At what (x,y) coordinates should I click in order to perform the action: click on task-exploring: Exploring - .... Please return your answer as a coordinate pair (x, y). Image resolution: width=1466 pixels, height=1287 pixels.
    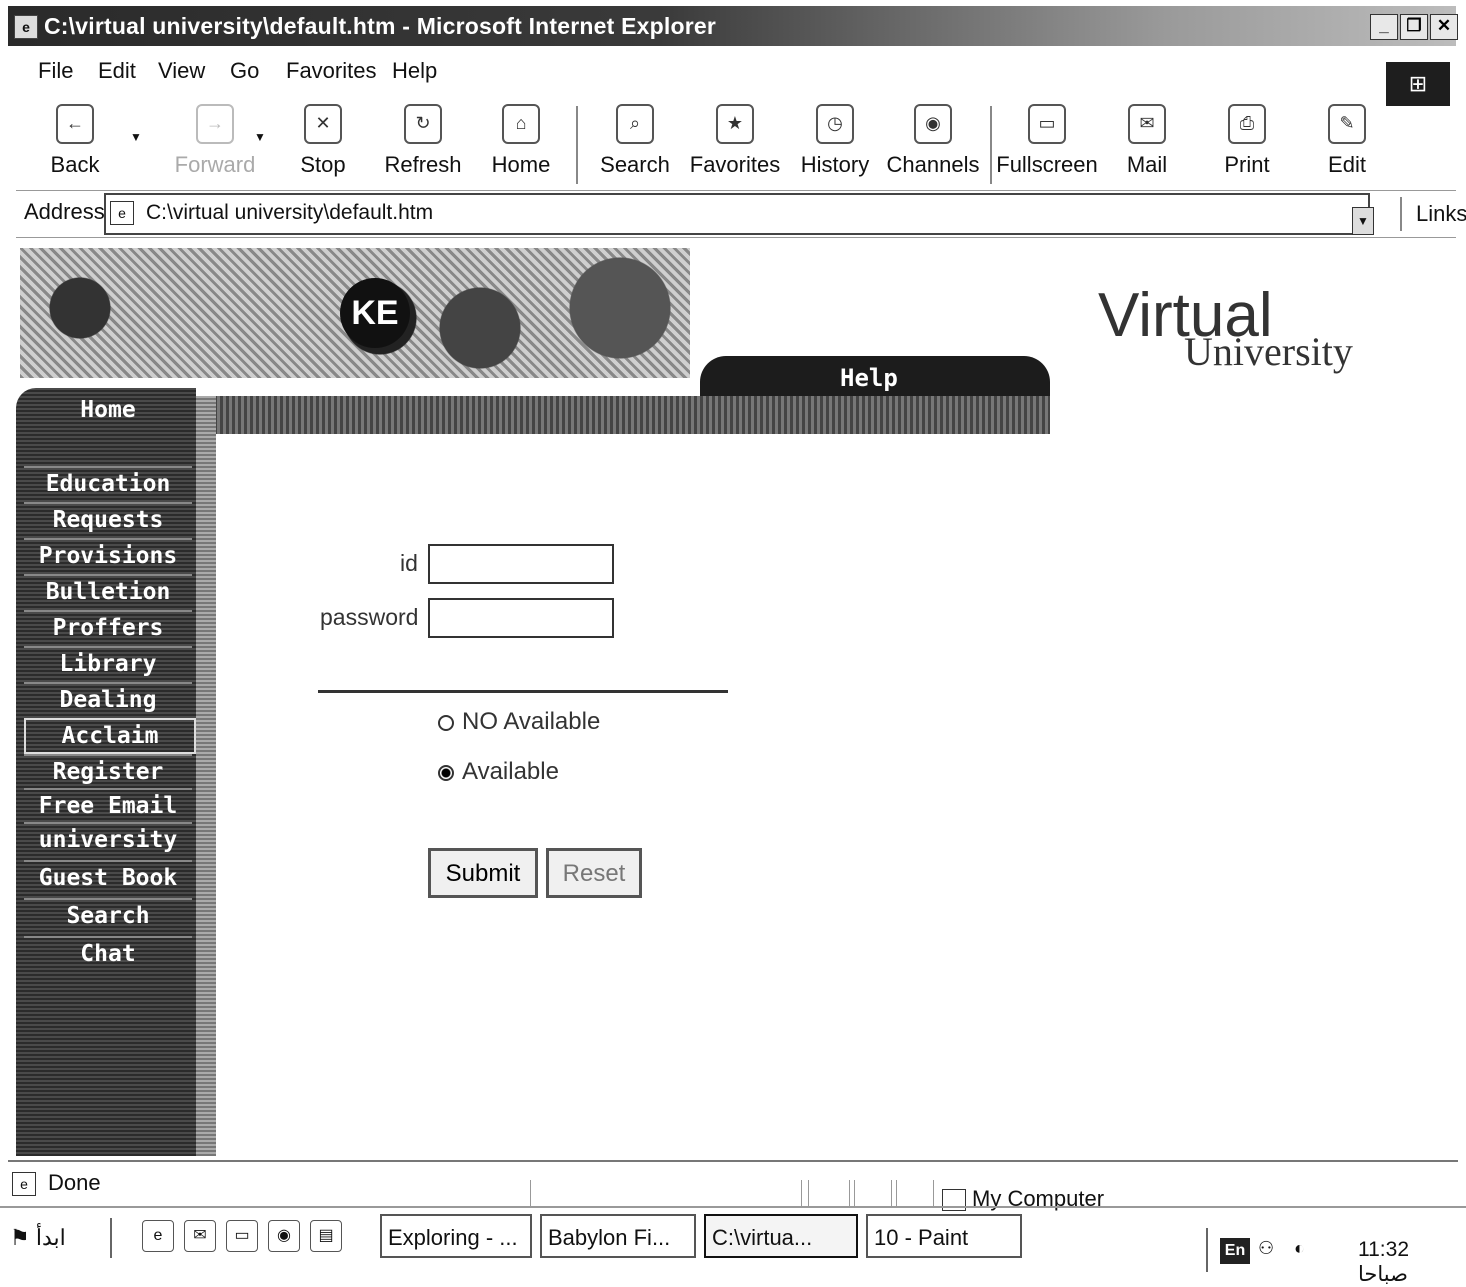
    Looking at the image, I should click on (456, 1236).